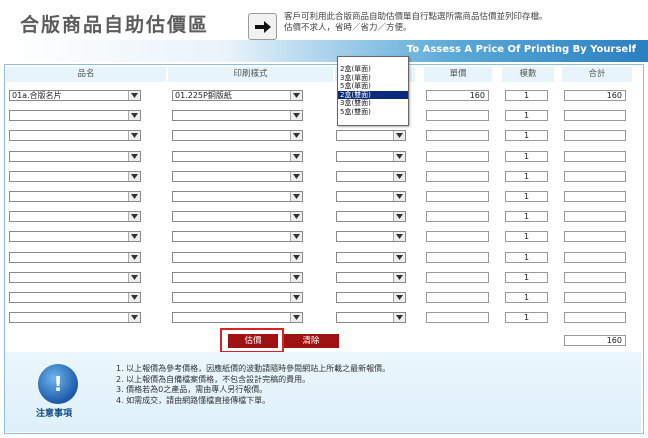 This screenshot has height=438, width=648. Describe the element at coordinates (597, 74) in the screenshot. I see `column-header-total: 合計` at that location.